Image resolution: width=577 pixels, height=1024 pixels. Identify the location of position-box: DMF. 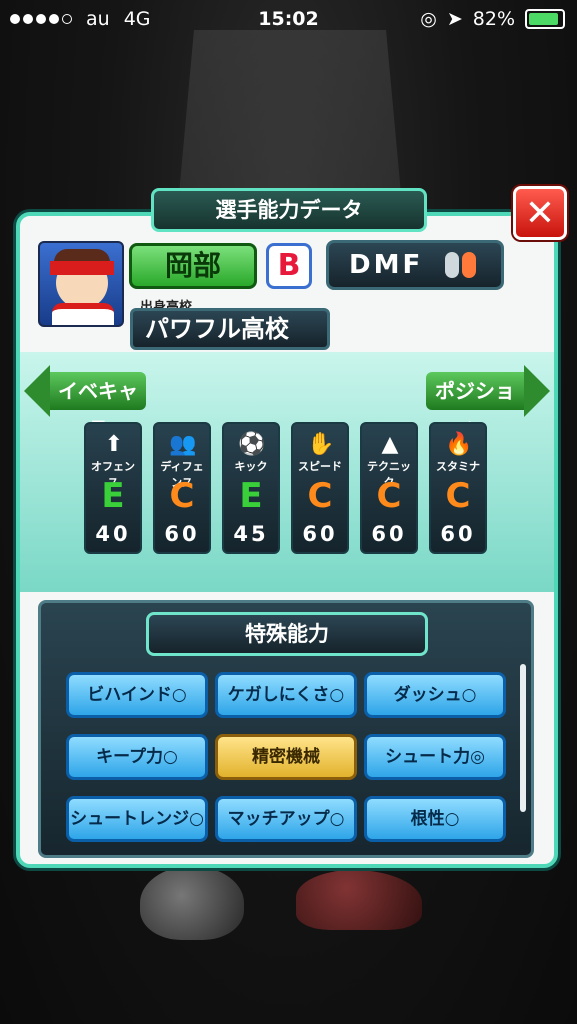
(415, 265).